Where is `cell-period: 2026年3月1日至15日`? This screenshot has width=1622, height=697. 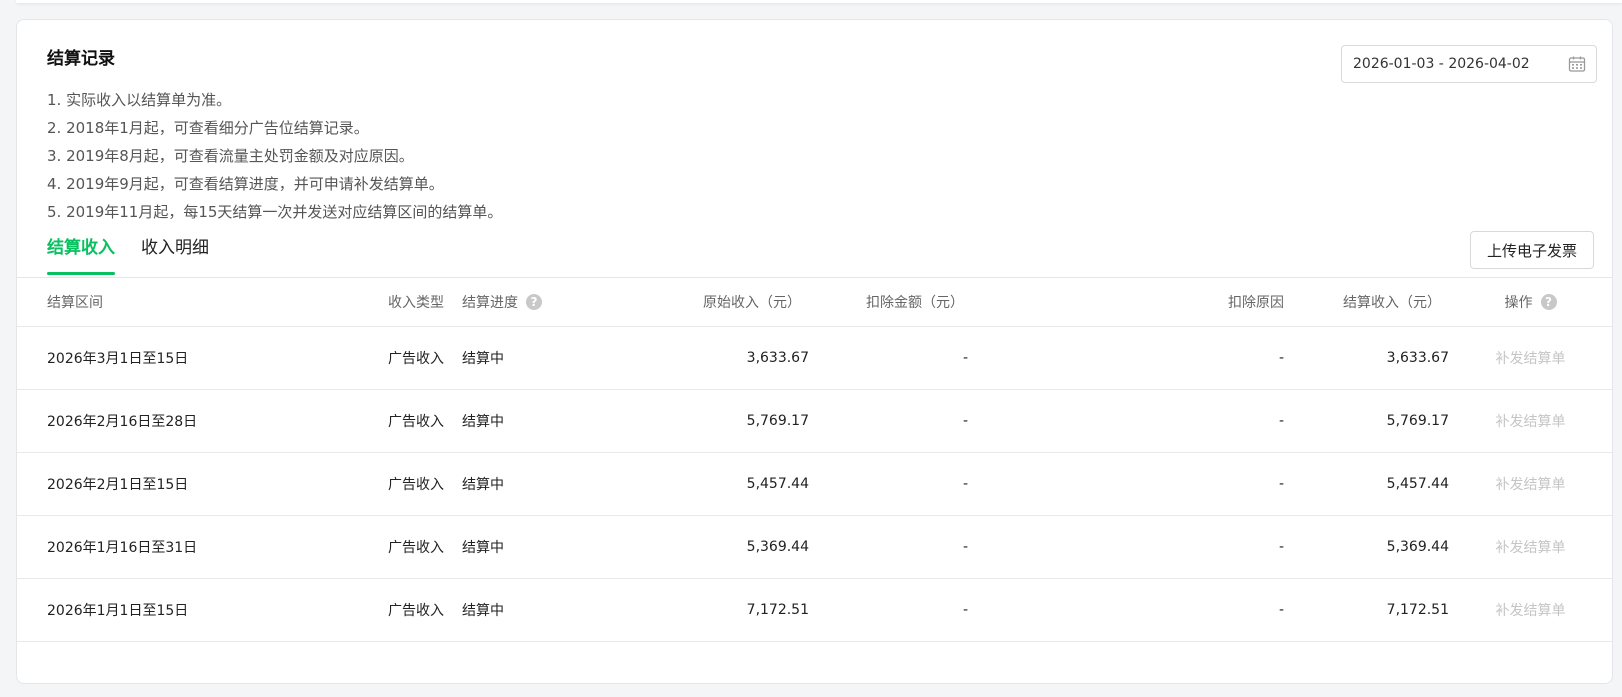
cell-period: 2026年3月1日至15日 is located at coordinates (189, 358).